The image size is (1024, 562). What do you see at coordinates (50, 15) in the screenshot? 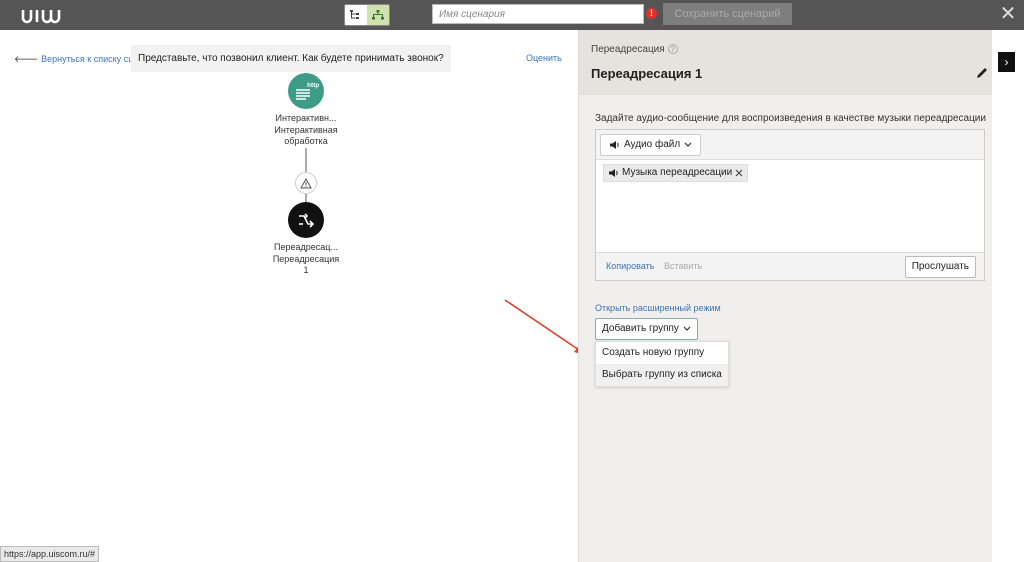
I see `uiscom-logo` at bounding box center [50, 15].